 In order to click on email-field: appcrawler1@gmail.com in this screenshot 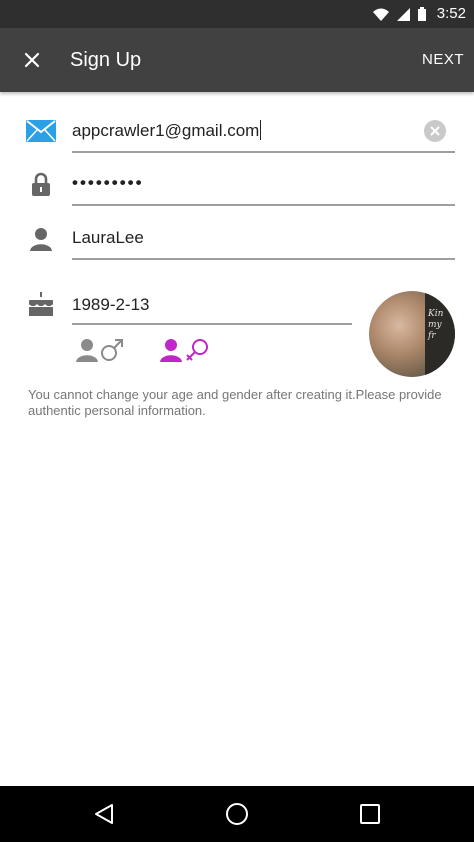, I will do `click(167, 131)`.